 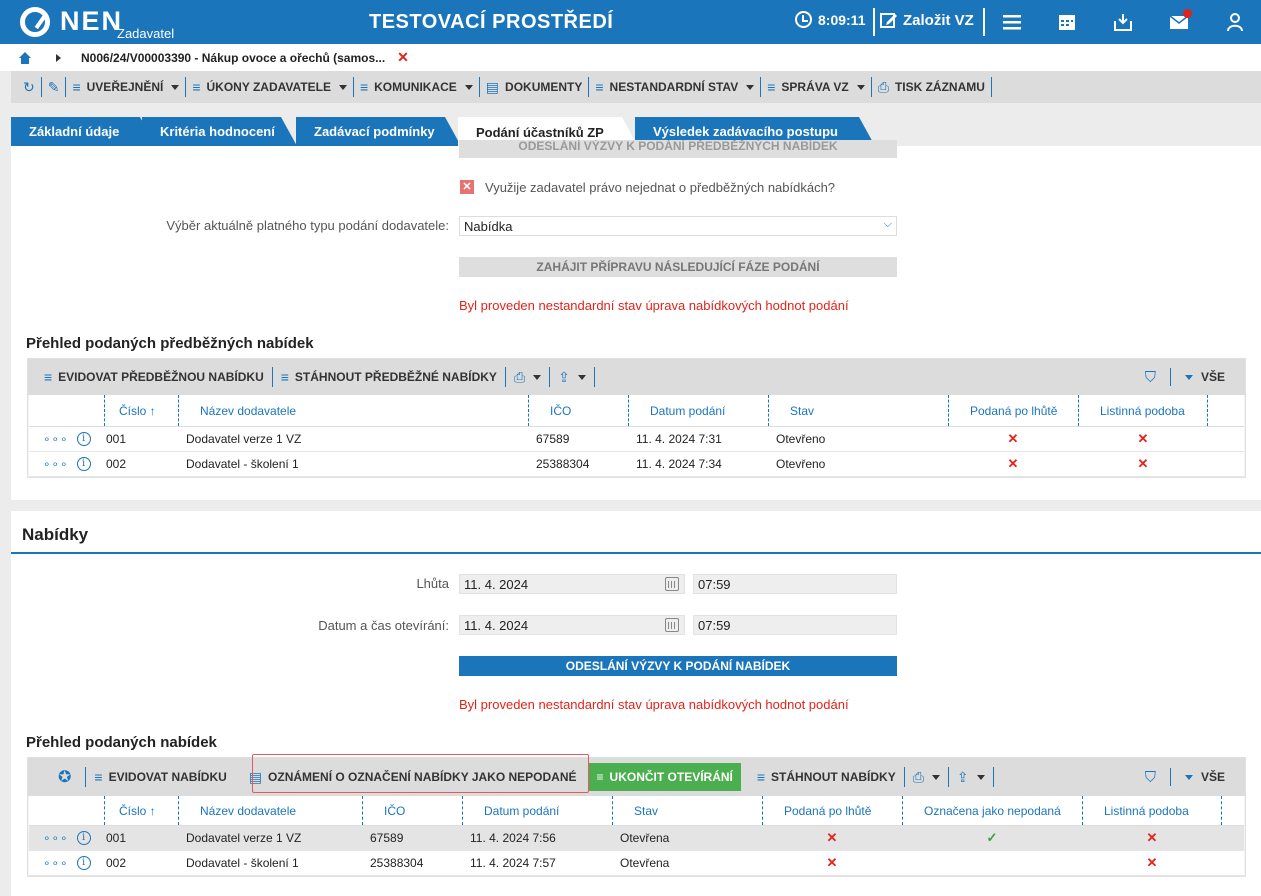 I want to click on submission-type-select: Nabídka ⌵, so click(x=678, y=226).